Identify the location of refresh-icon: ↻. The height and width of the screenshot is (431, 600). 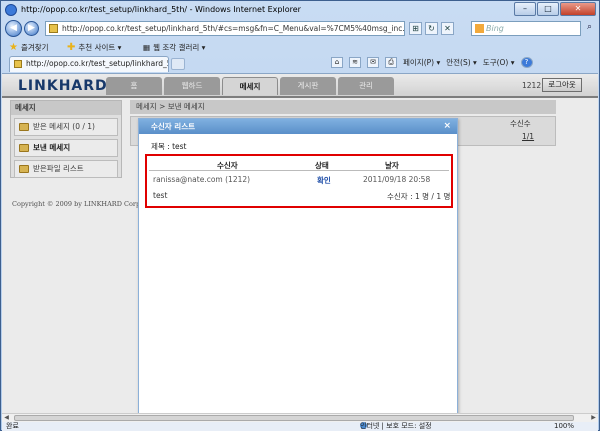
(431, 28).